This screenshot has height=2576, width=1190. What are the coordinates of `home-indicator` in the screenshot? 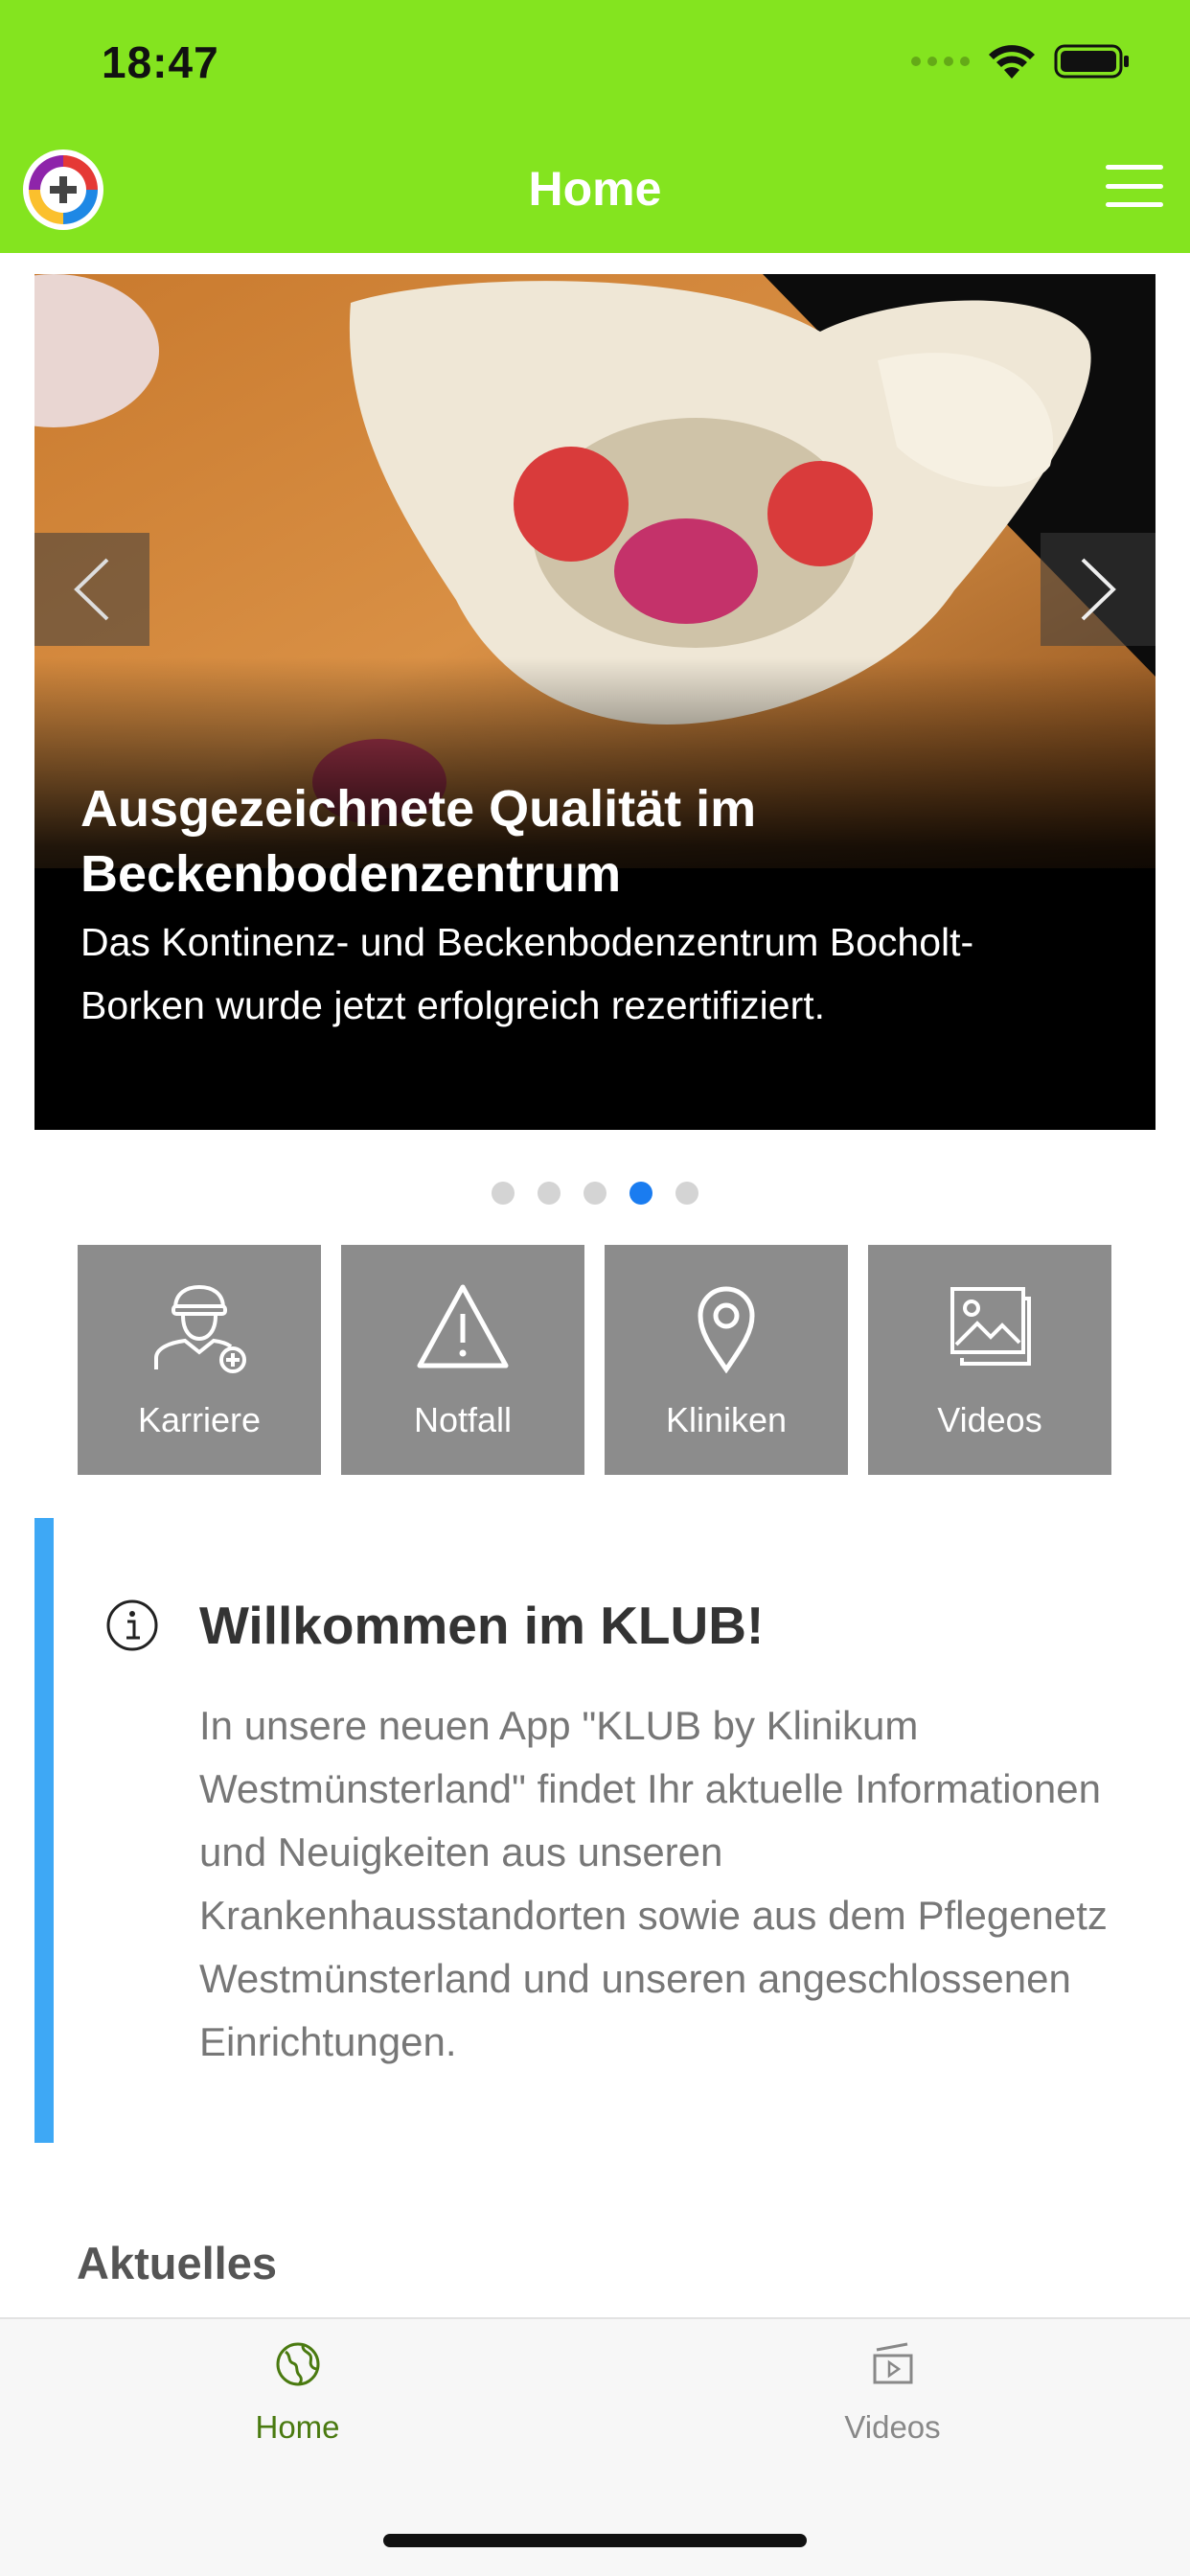 It's located at (595, 2540).